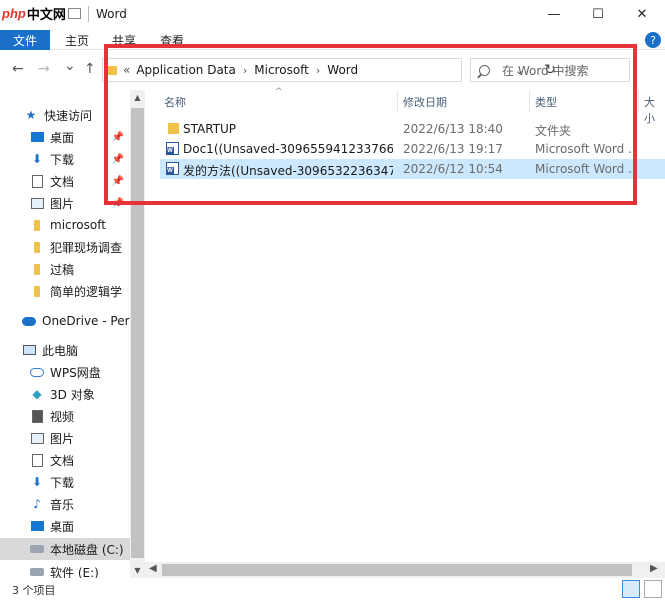 The width and height of the screenshot is (665, 600). Describe the element at coordinates (546, 102) in the screenshot. I see `column-header-type: 类型` at that location.